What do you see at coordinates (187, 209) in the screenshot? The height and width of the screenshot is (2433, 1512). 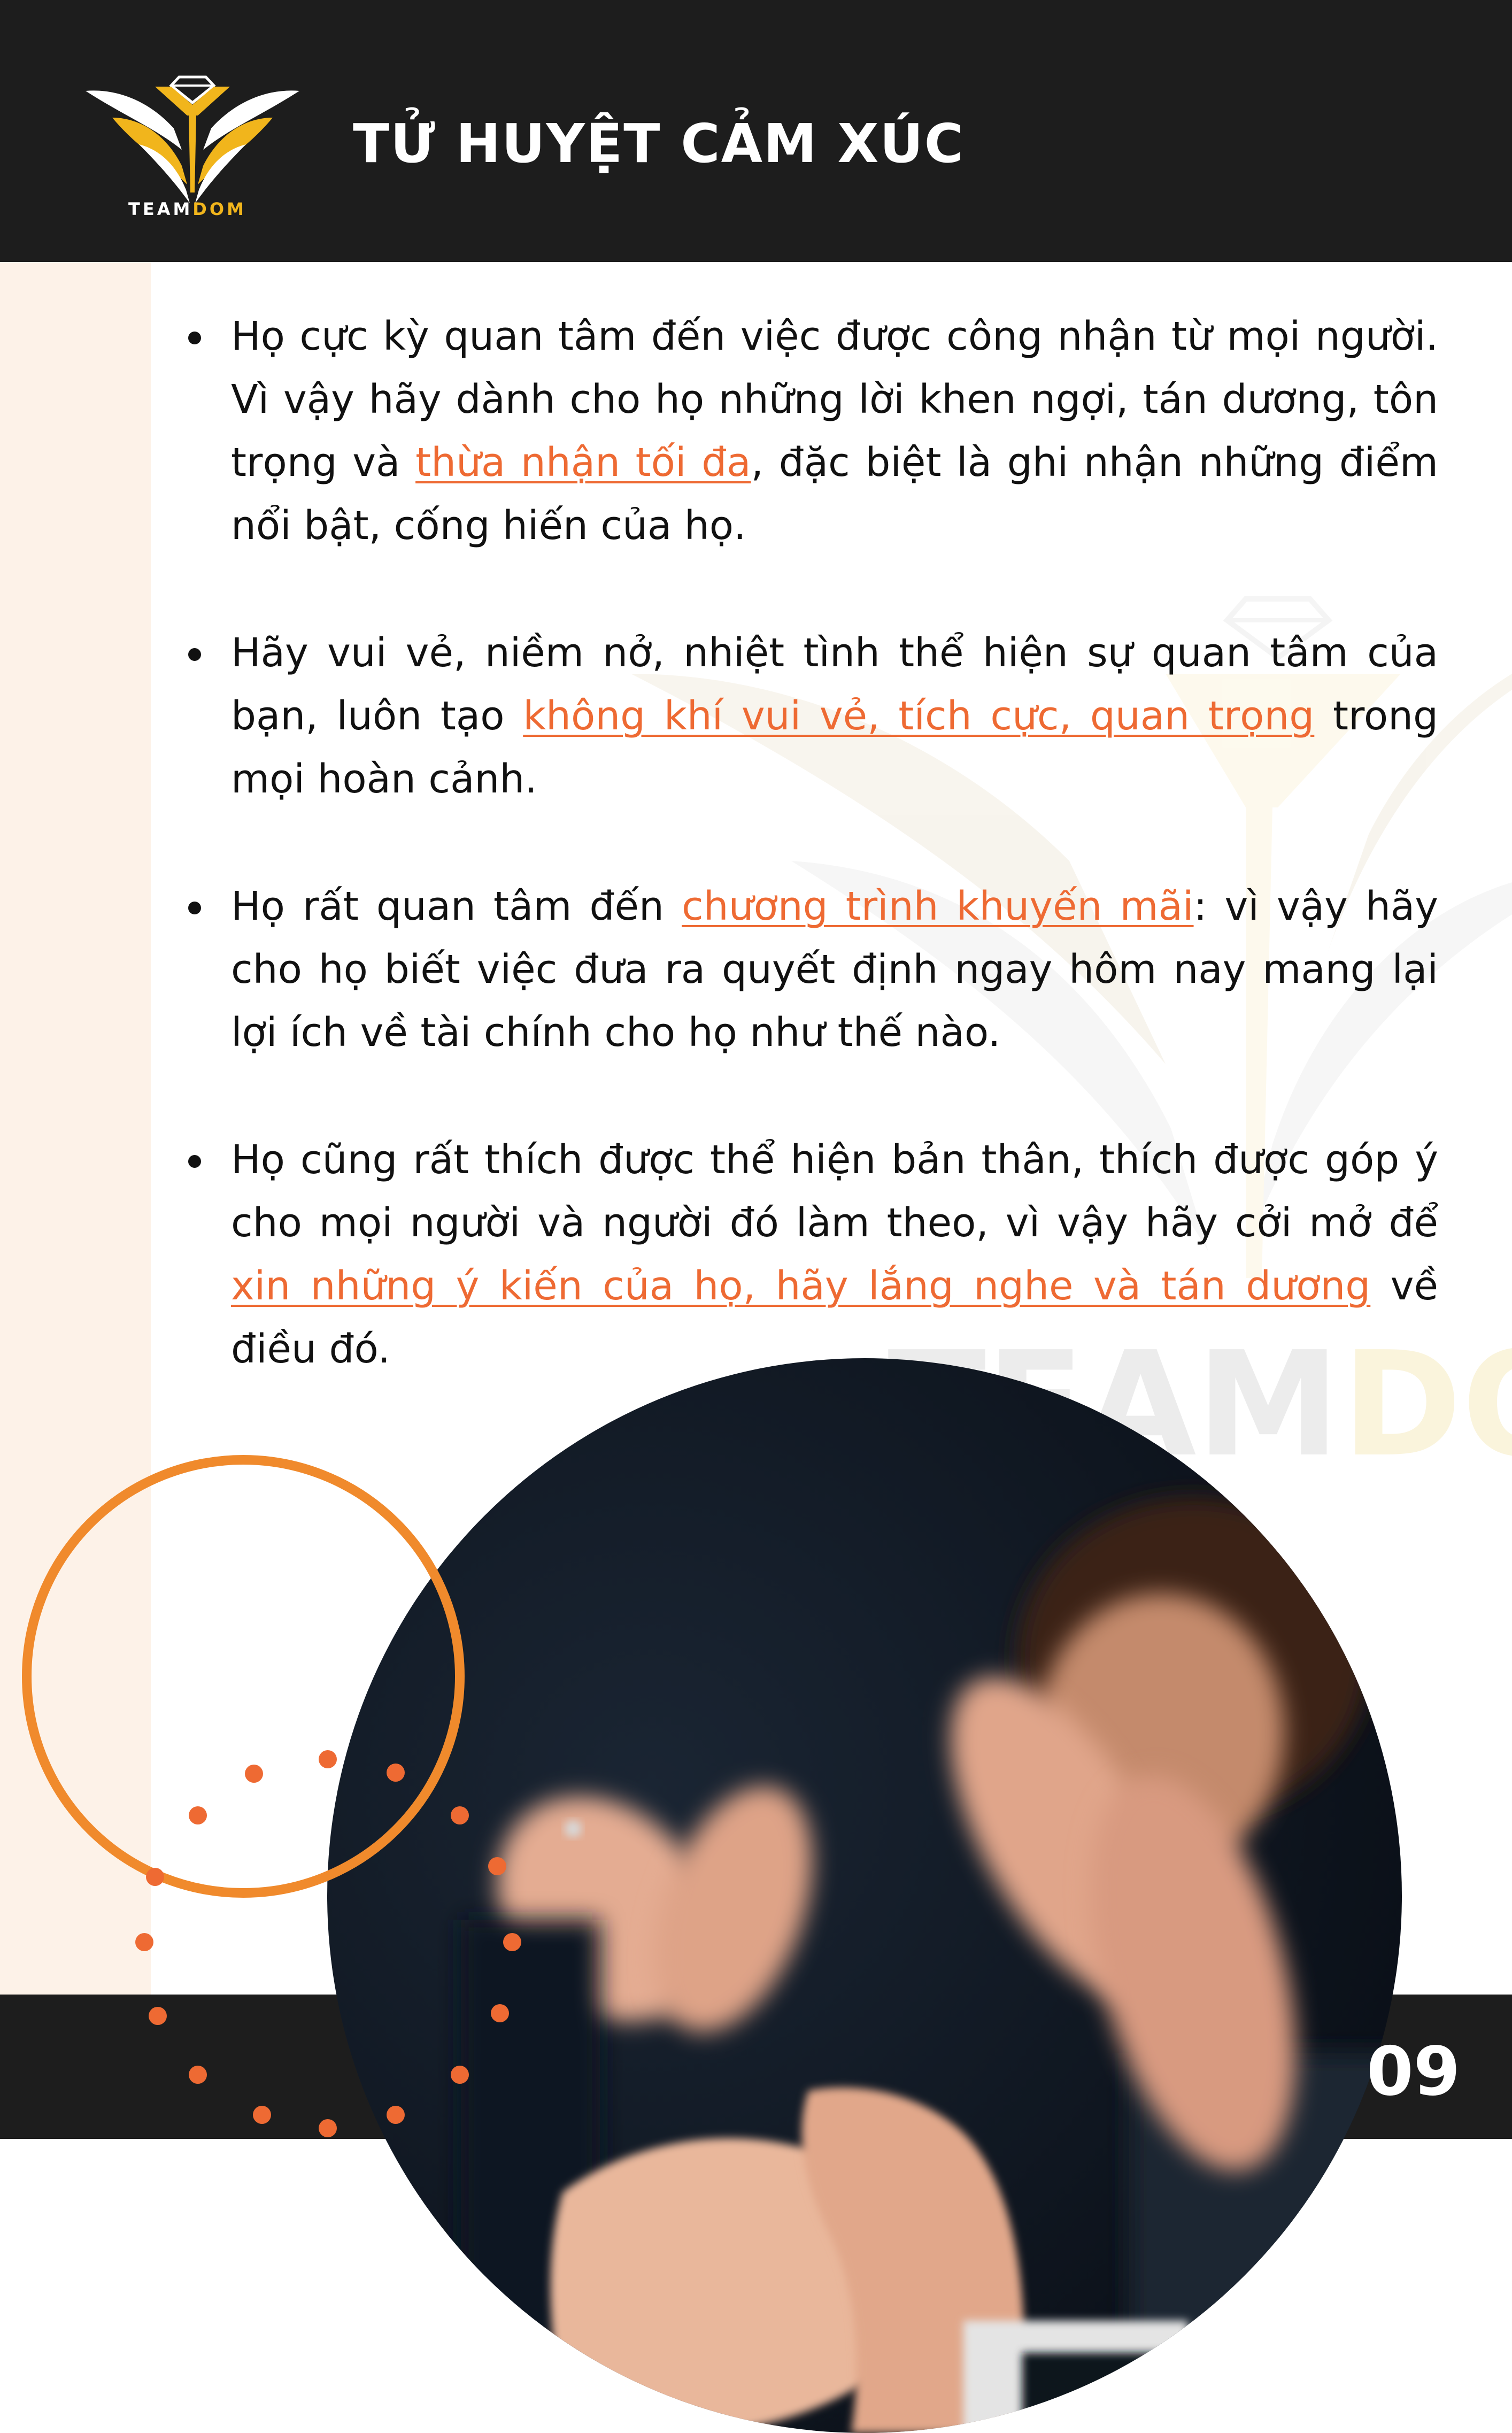 I see `logo-wordmark: TEAMDOM` at bounding box center [187, 209].